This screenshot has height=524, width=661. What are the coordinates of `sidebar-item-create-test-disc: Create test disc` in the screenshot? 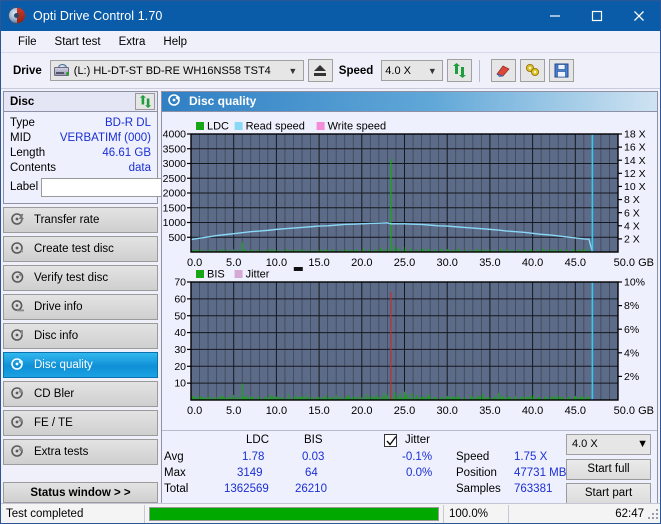 It's located at (80, 249).